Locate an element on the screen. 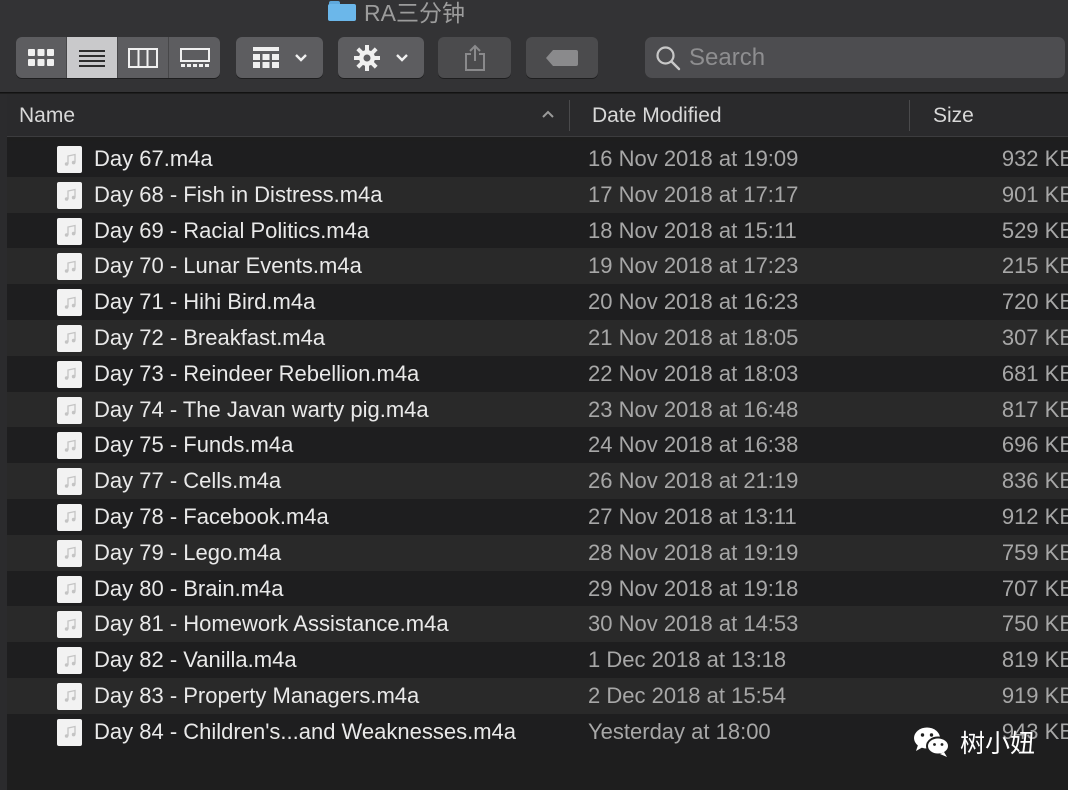 The width and height of the screenshot is (1068, 790). file-size: 215 KB is located at coordinates (1034, 266).